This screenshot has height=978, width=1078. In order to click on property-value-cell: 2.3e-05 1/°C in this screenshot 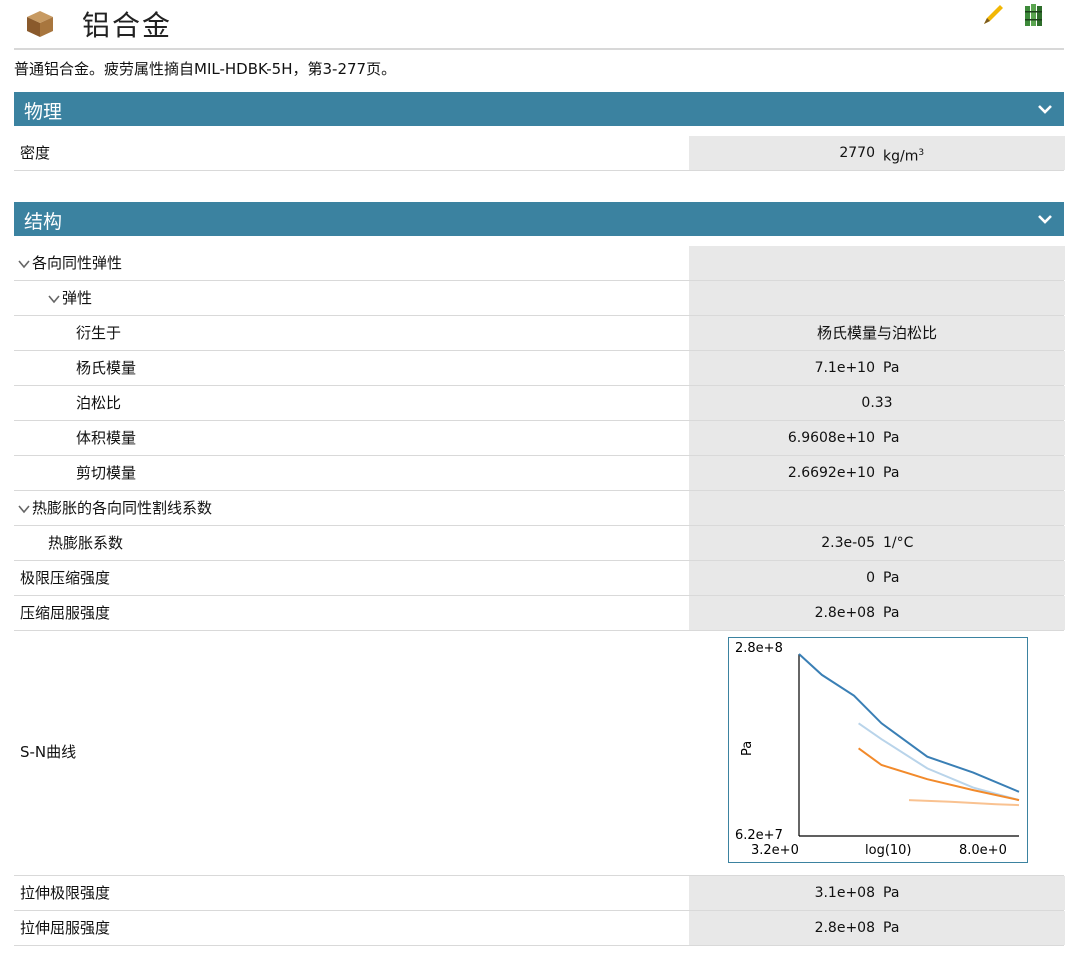, I will do `click(876, 543)`.